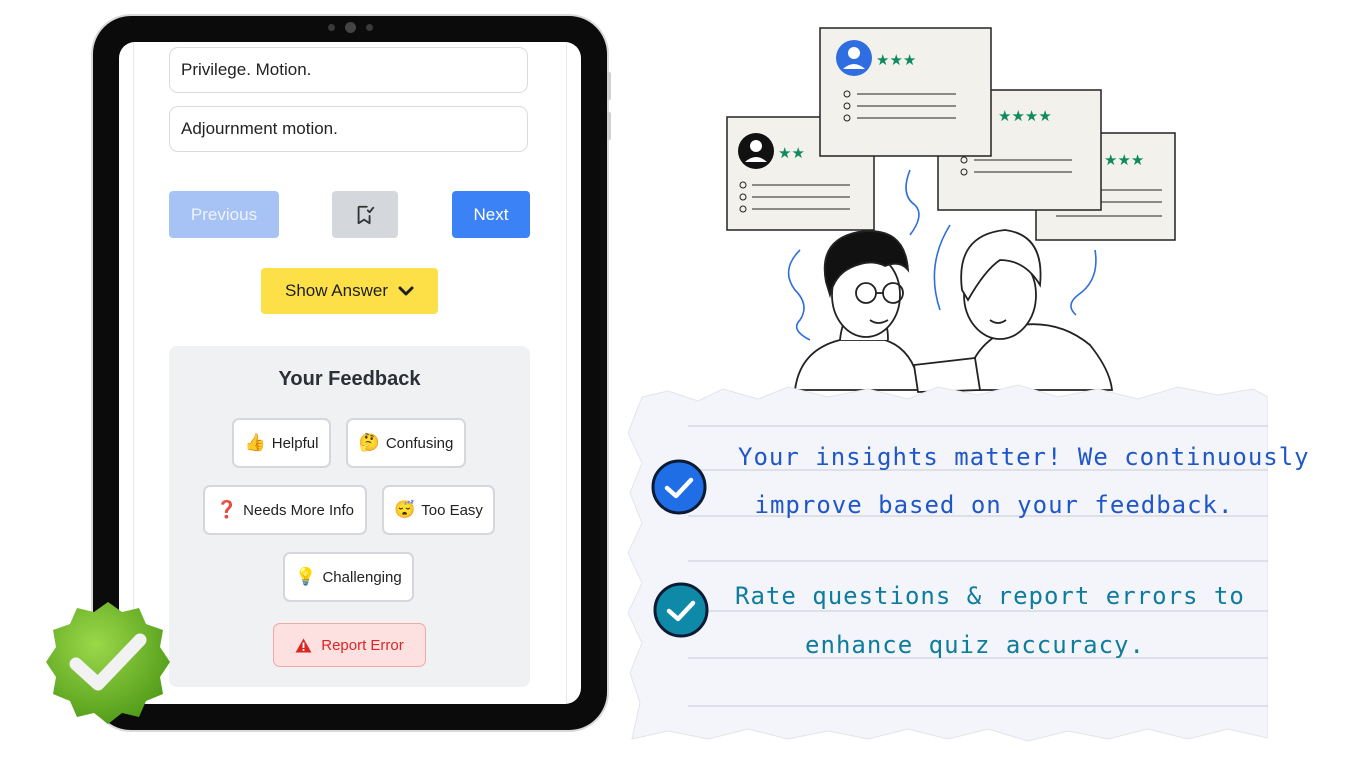 This screenshot has width=1366, height=768. Describe the element at coordinates (108, 663) in the screenshot. I see `verified-check-badge` at that location.